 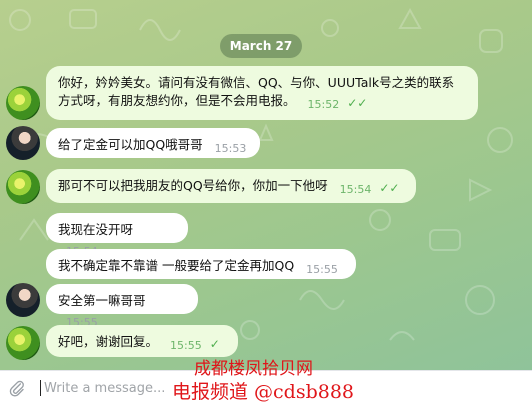 What do you see at coordinates (193, 185) in the screenshot?
I see `message-text: 那可不可以把我朋友的QQ号给你，你加一下他呀` at bounding box center [193, 185].